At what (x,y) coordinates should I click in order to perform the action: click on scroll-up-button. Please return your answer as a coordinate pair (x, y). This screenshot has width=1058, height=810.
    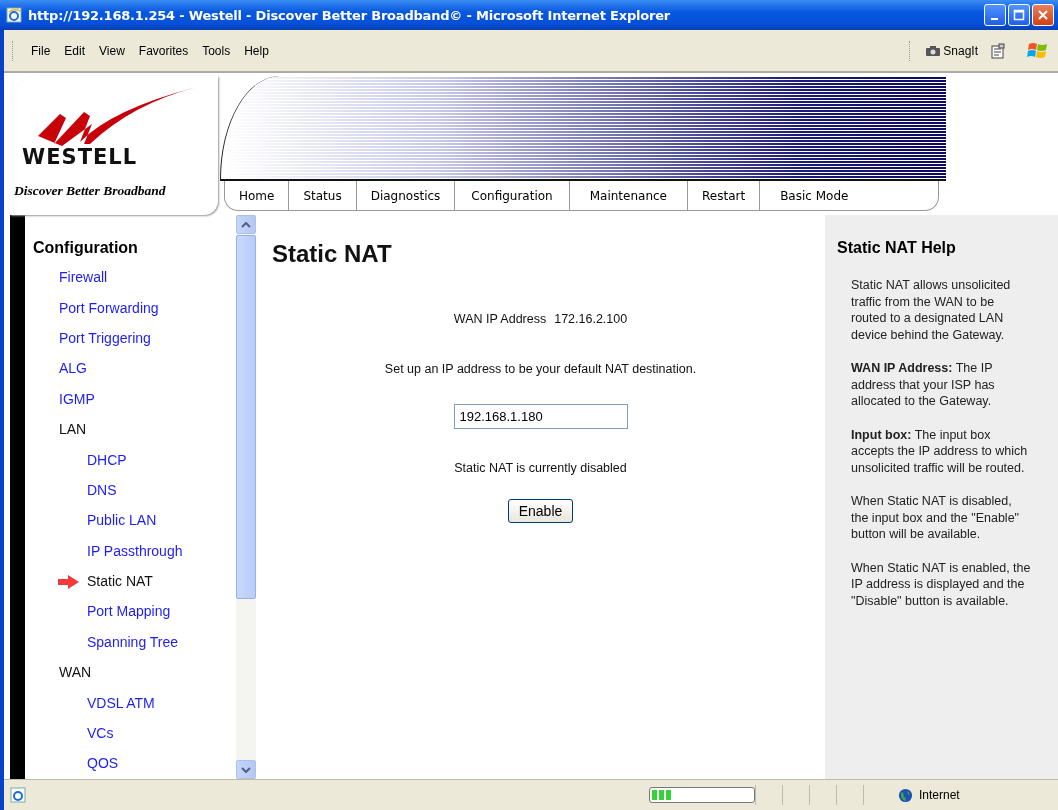
    Looking at the image, I should click on (246, 224).